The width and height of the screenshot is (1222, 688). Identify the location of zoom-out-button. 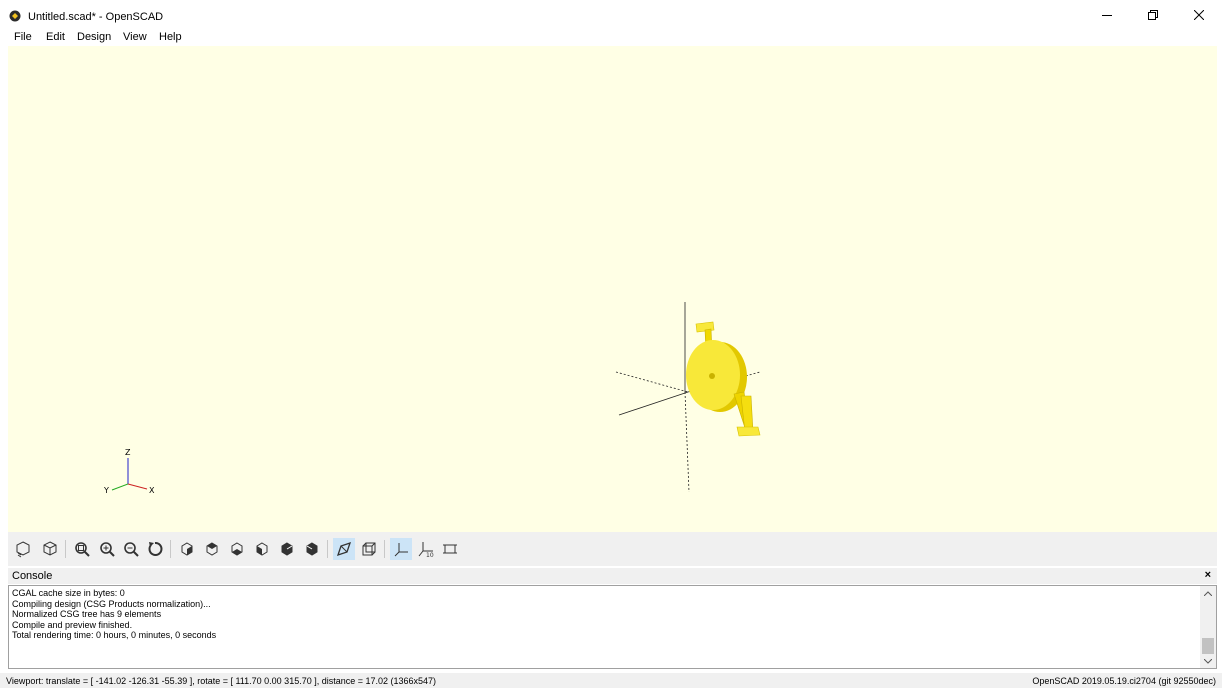
(131, 549).